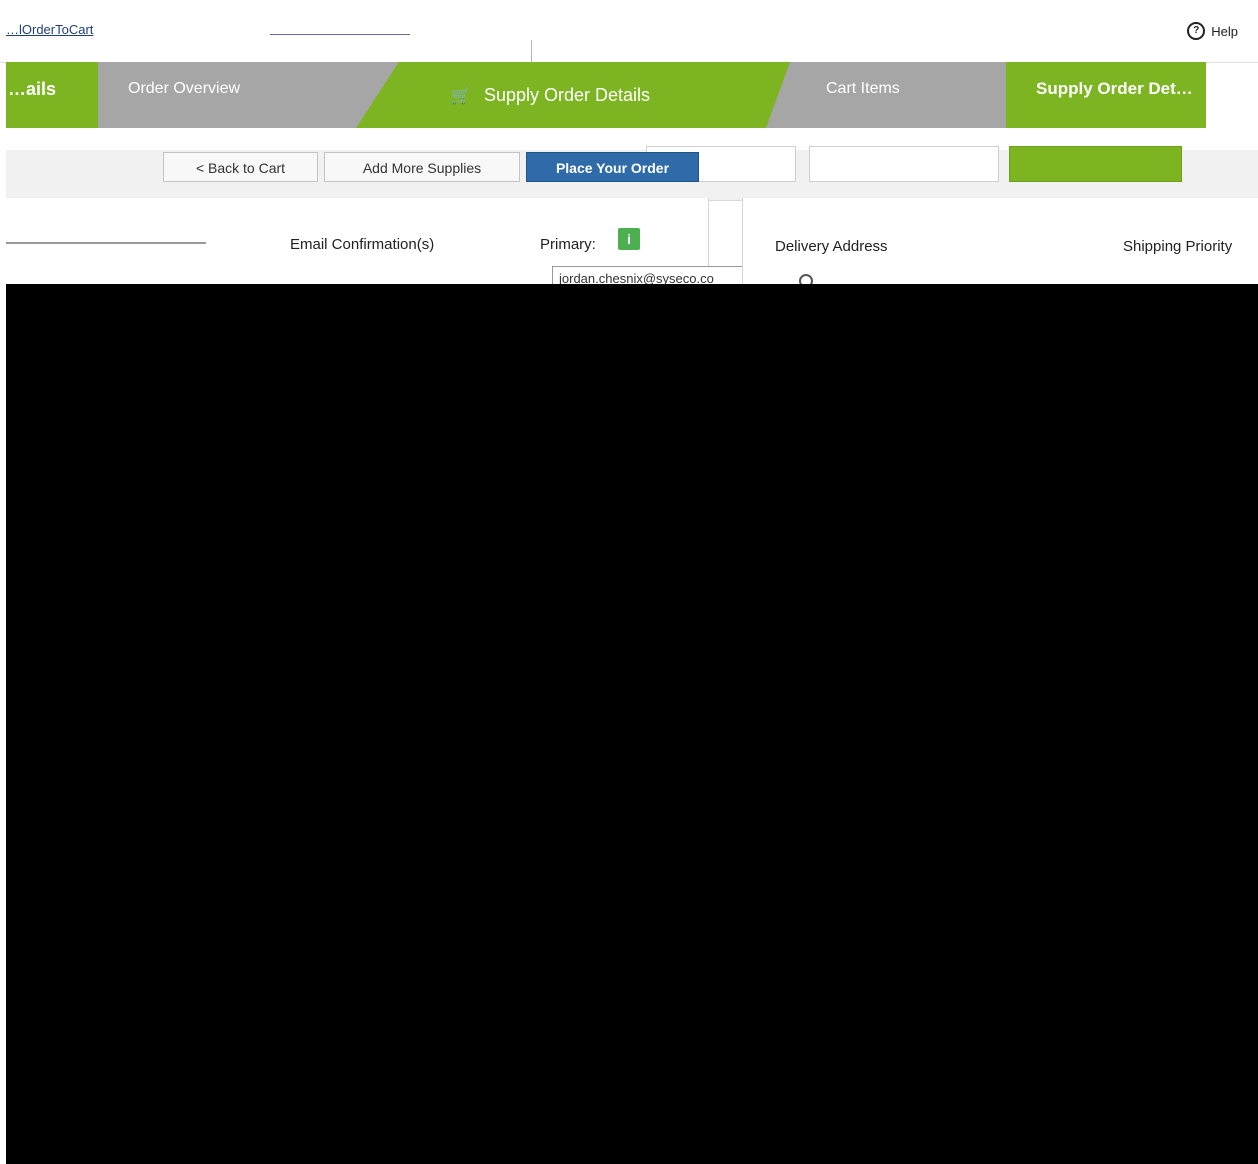  I want to click on order-info-panel: Email Confirmation(s) Primary: i, so click(398, 244).